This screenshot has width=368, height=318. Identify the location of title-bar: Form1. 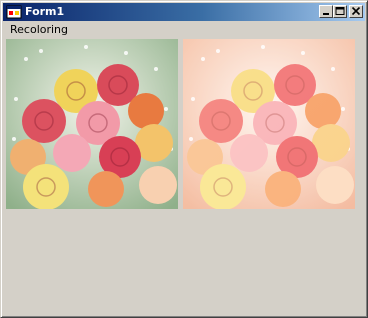
(184, 12).